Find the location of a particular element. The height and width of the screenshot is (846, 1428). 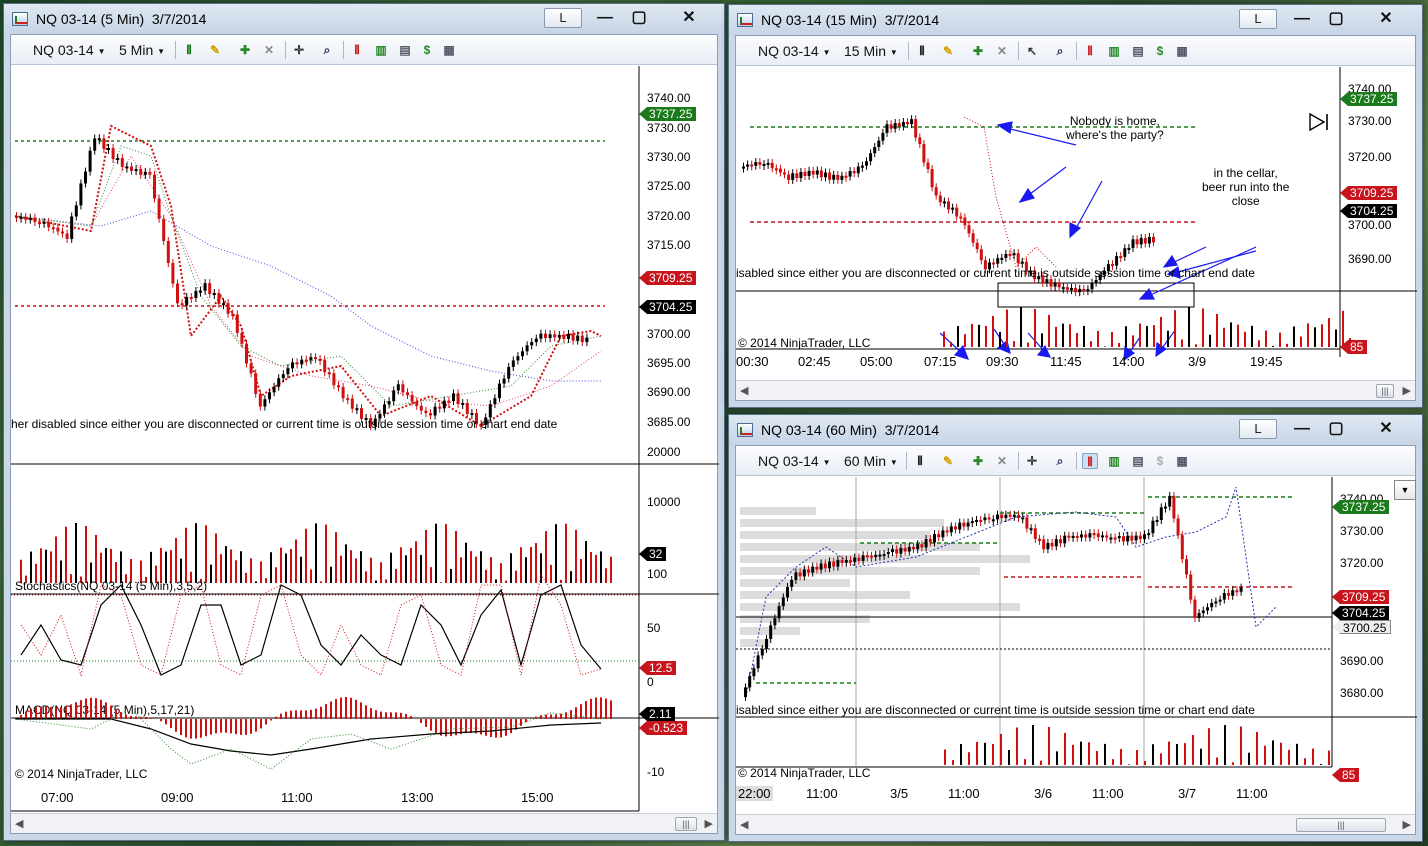

interval-selector: 60 Min ▼ is located at coordinates (871, 461).